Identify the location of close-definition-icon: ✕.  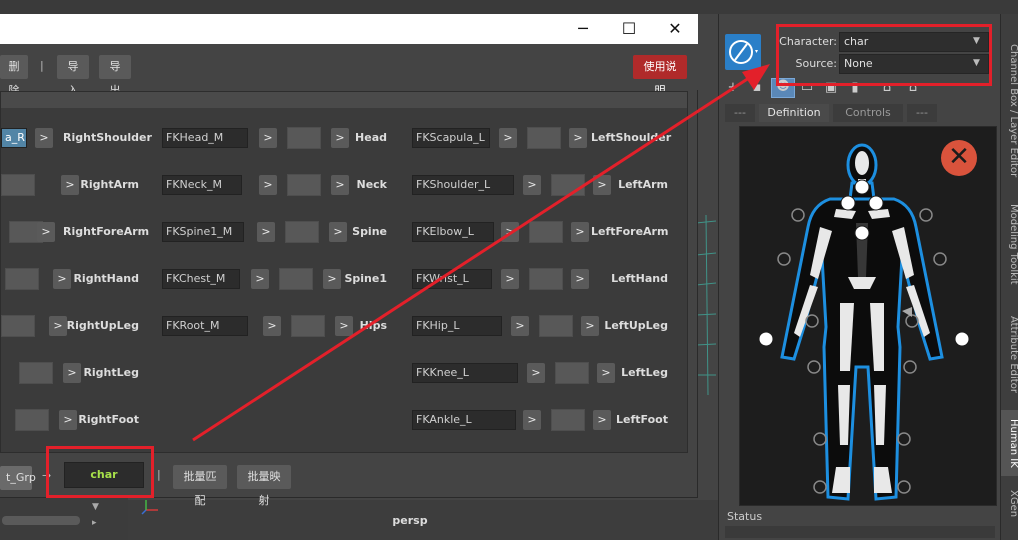
(959, 158).